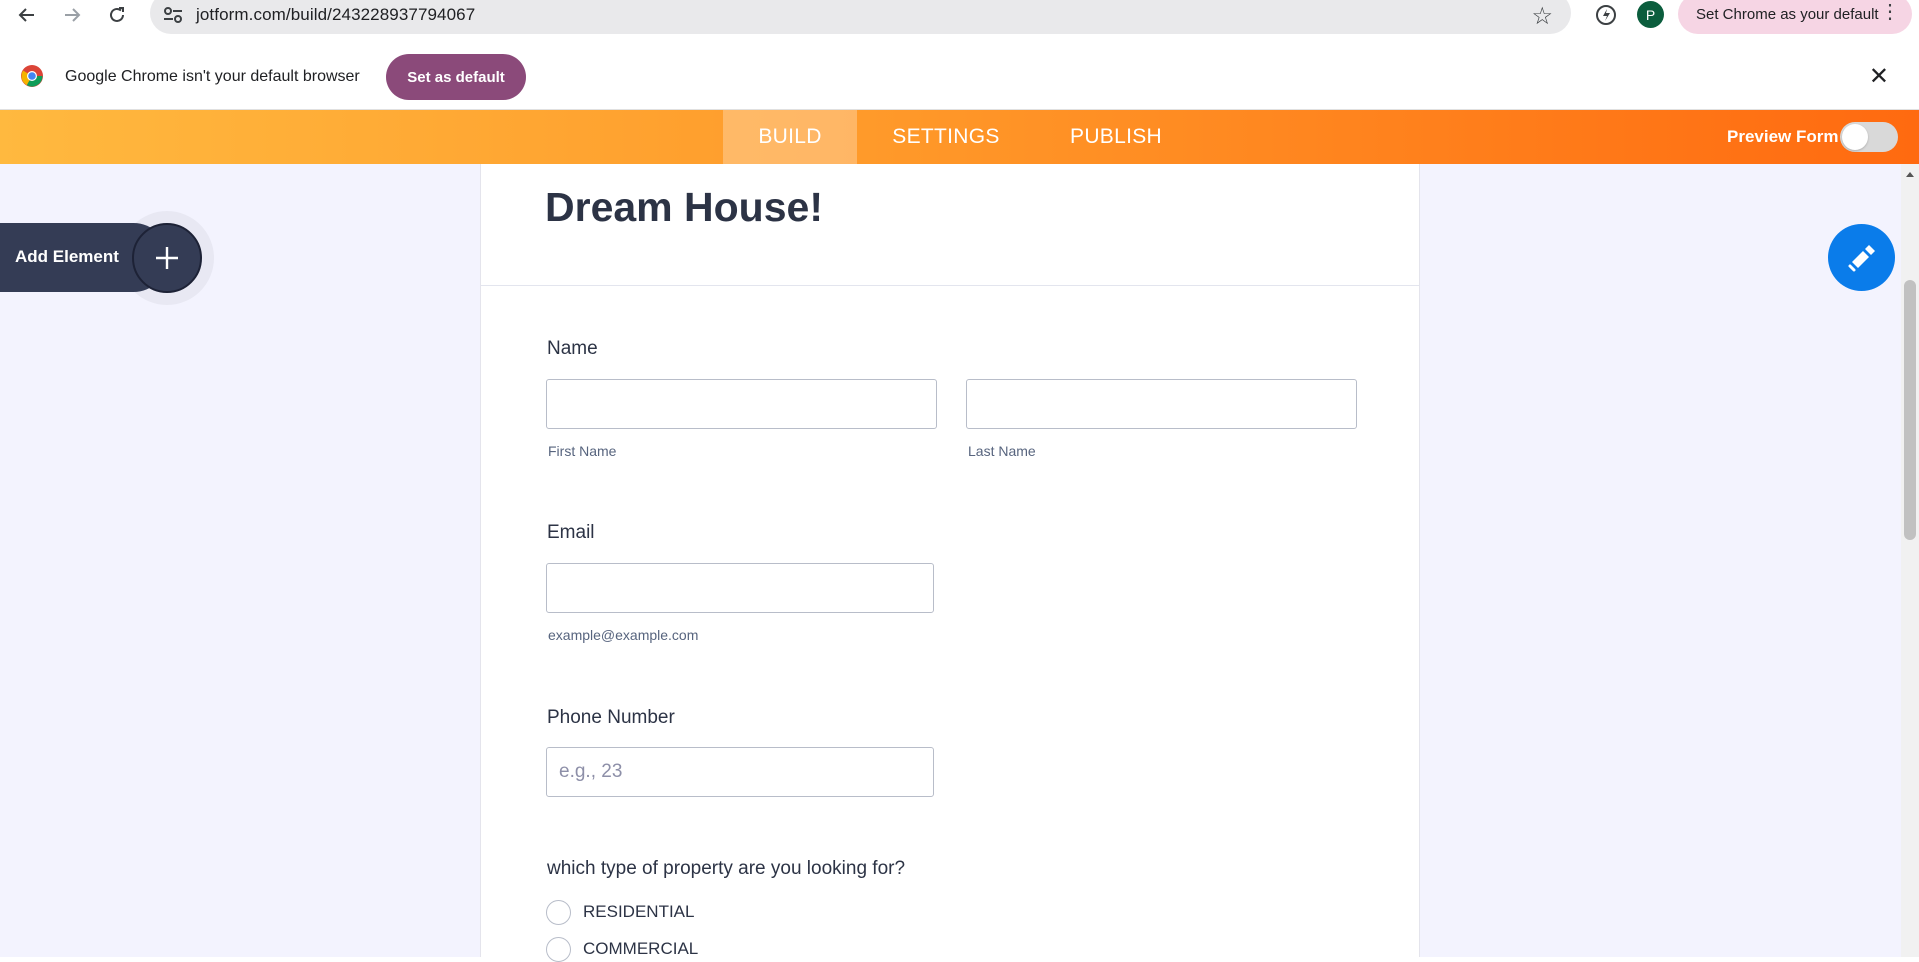 Image resolution: width=1919 pixels, height=962 pixels. I want to click on add-element-button: Add Element, so click(101, 258).